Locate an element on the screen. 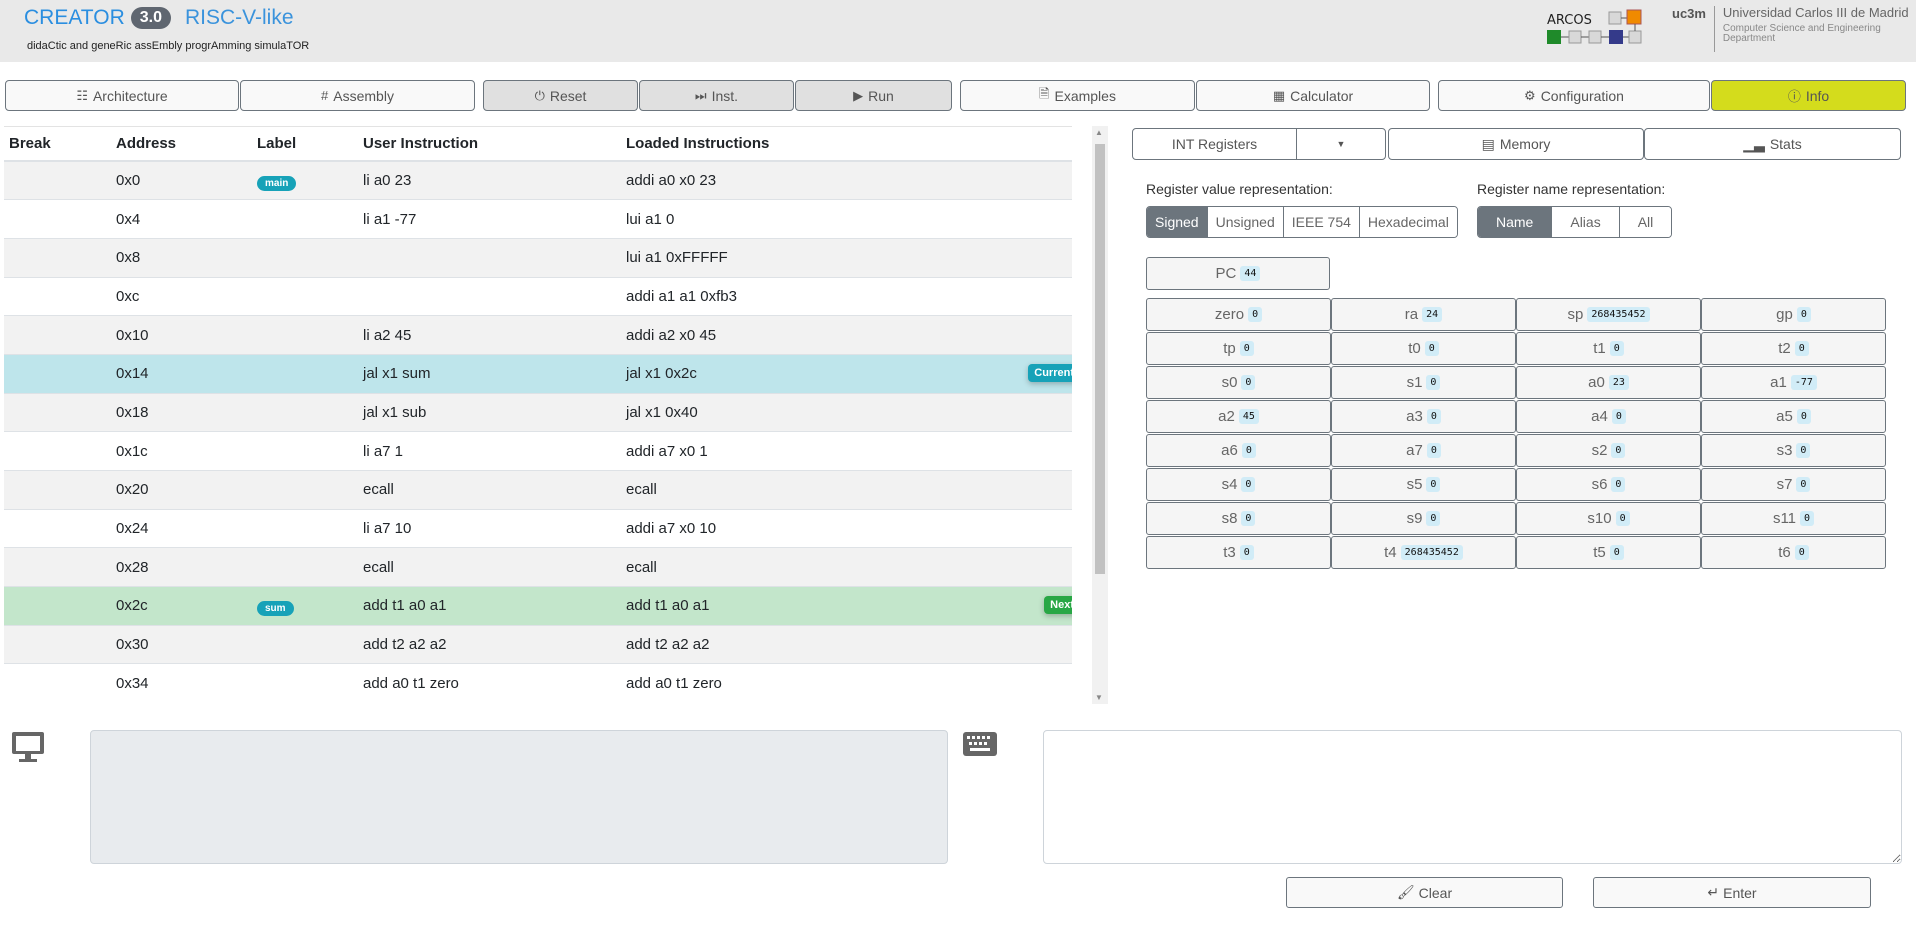 This screenshot has height=943, width=1916. register-gp: gp 0 is located at coordinates (1793, 314).